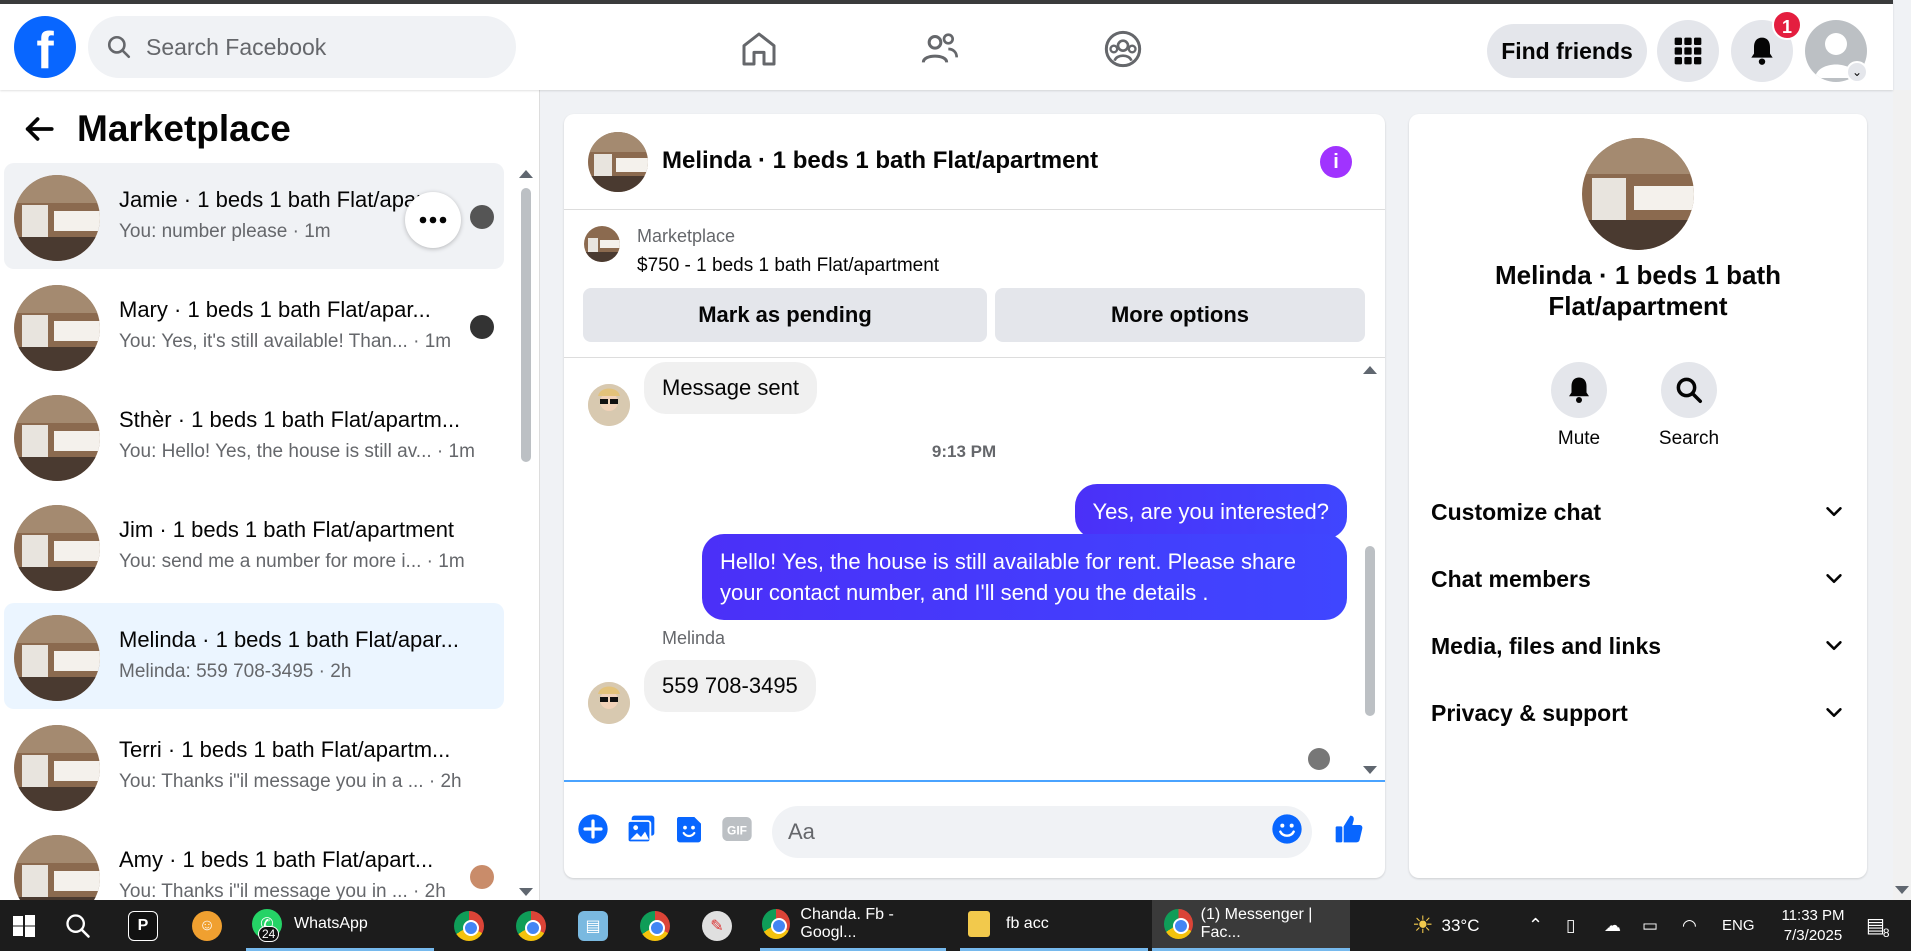  What do you see at coordinates (1738, 925) in the screenshot?
I see `language-indicator: ENG` at bounding box center [1738, 925].